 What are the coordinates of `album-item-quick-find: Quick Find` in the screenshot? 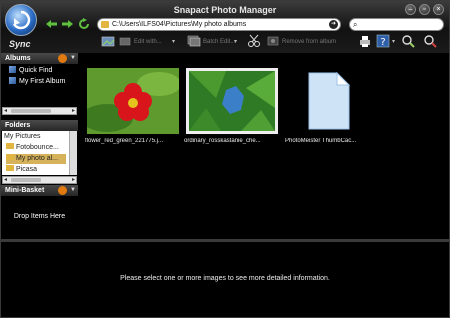 It's located at (30, 71).